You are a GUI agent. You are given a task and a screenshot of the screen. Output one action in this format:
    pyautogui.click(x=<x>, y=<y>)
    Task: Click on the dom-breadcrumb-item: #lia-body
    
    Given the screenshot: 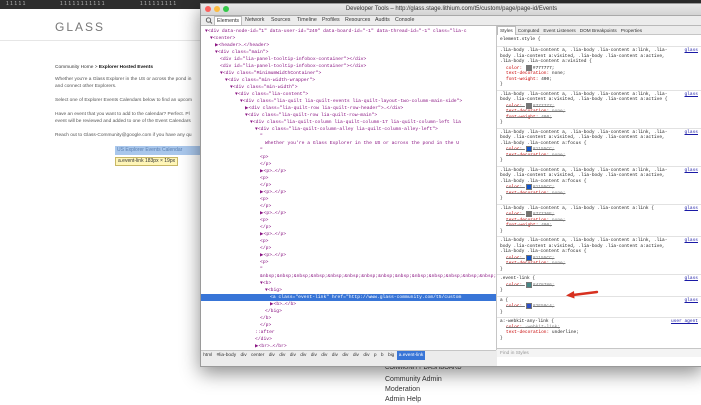 What is the action you would take?
    pyautogui.click(x=226, y=355)
    